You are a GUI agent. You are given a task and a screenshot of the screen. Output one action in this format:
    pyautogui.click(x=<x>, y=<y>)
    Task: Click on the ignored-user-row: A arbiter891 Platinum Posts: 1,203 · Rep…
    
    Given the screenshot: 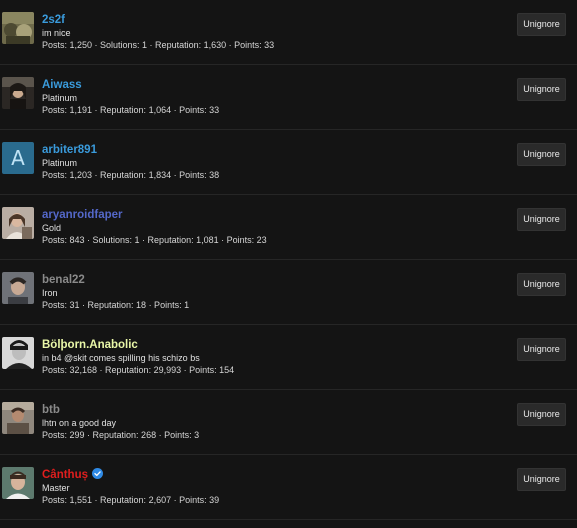 What is the action you would take?
    pyautogui.click(x=288, y=162)
    